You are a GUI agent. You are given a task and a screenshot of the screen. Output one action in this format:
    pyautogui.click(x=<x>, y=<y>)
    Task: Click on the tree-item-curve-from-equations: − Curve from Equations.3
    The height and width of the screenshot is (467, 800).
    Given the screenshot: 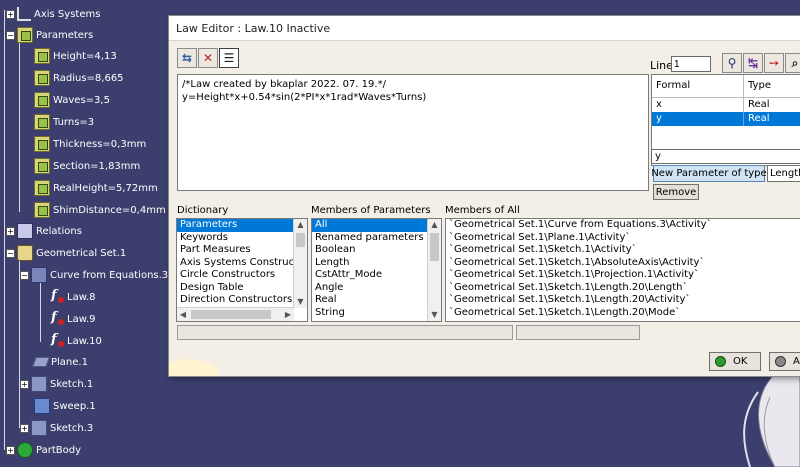 What is the action you would take?
    pyautogui.click(x=94, y=275)
    